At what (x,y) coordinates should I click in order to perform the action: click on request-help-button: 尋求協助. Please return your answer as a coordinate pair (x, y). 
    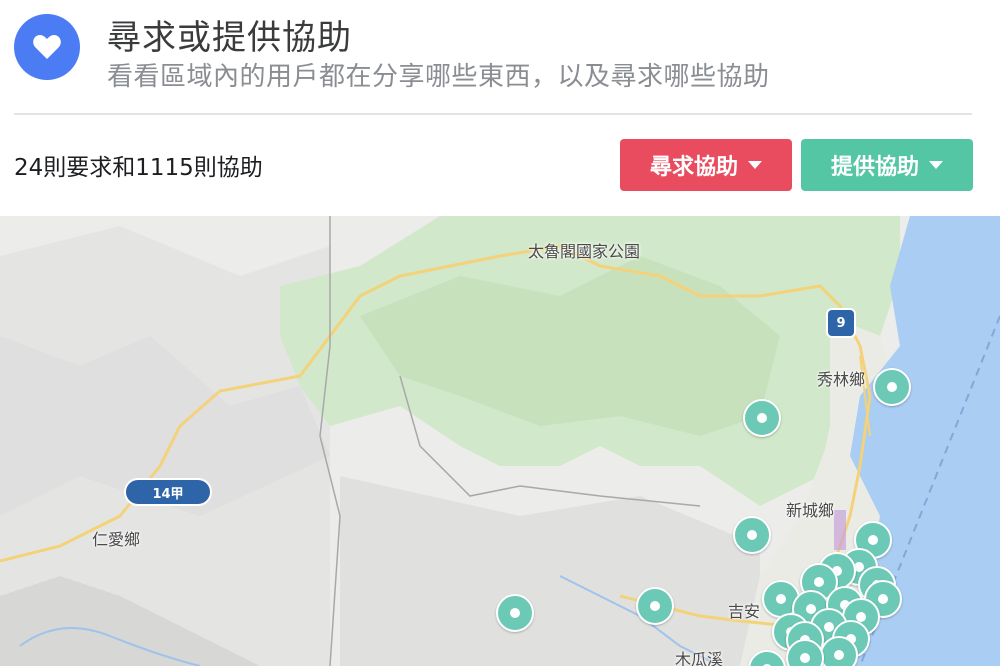
    Looking at the image, I should click on (706, 165).